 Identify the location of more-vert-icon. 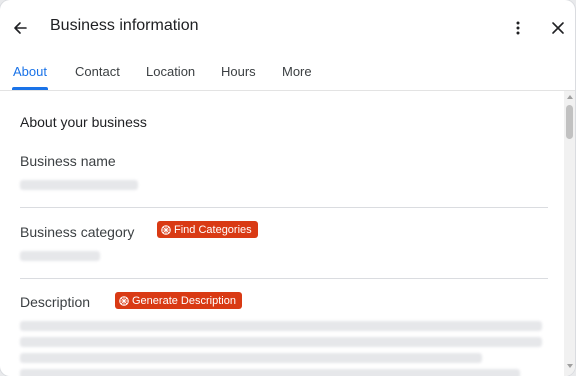
(518, 28).